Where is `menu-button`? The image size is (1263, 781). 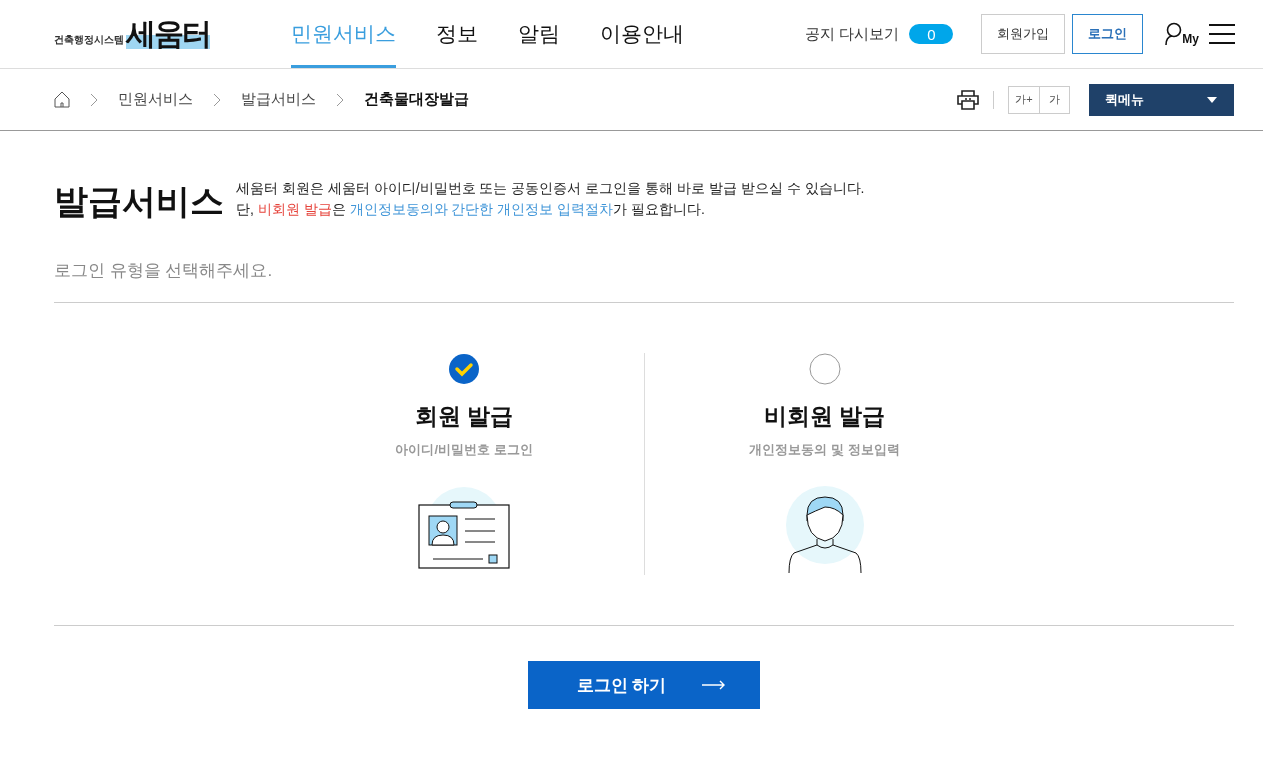
menu-button is located at coordinates (1222, 34).